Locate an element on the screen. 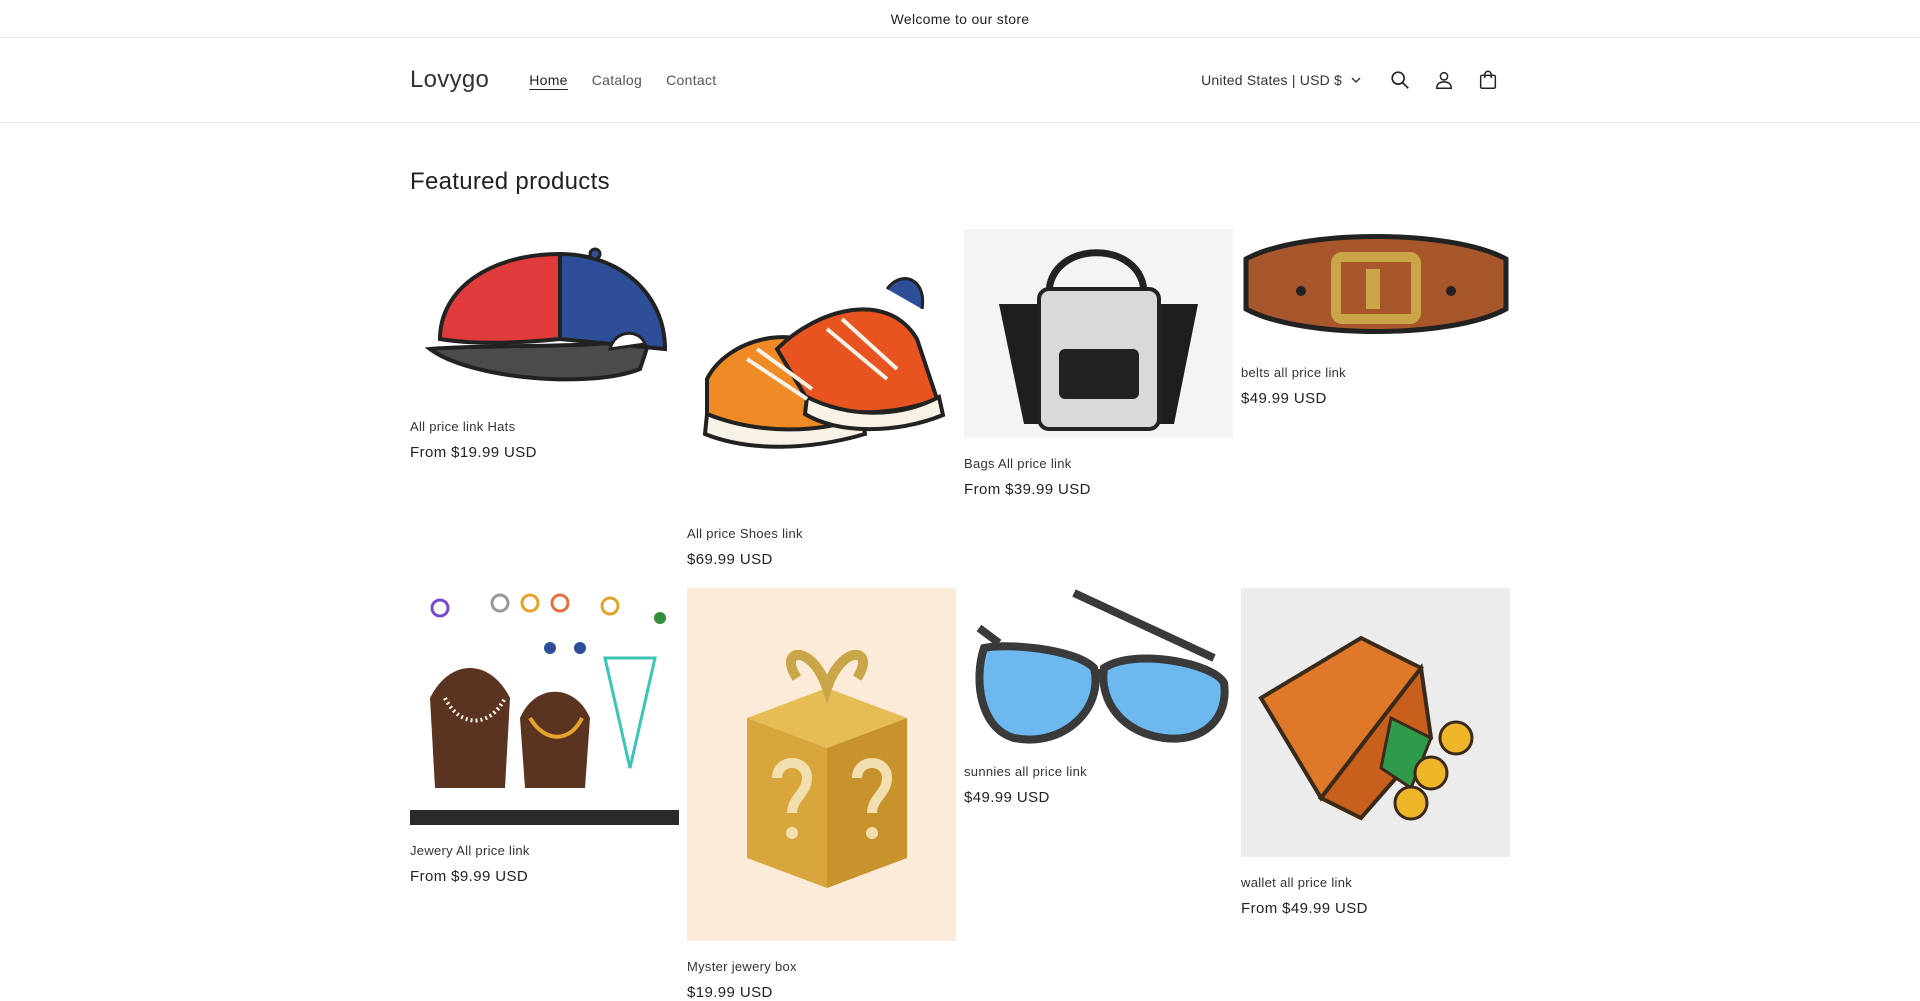 This screenshot has width=1920, height=1001. product-title: Jewery All price link is located at coordinates (544, 850).